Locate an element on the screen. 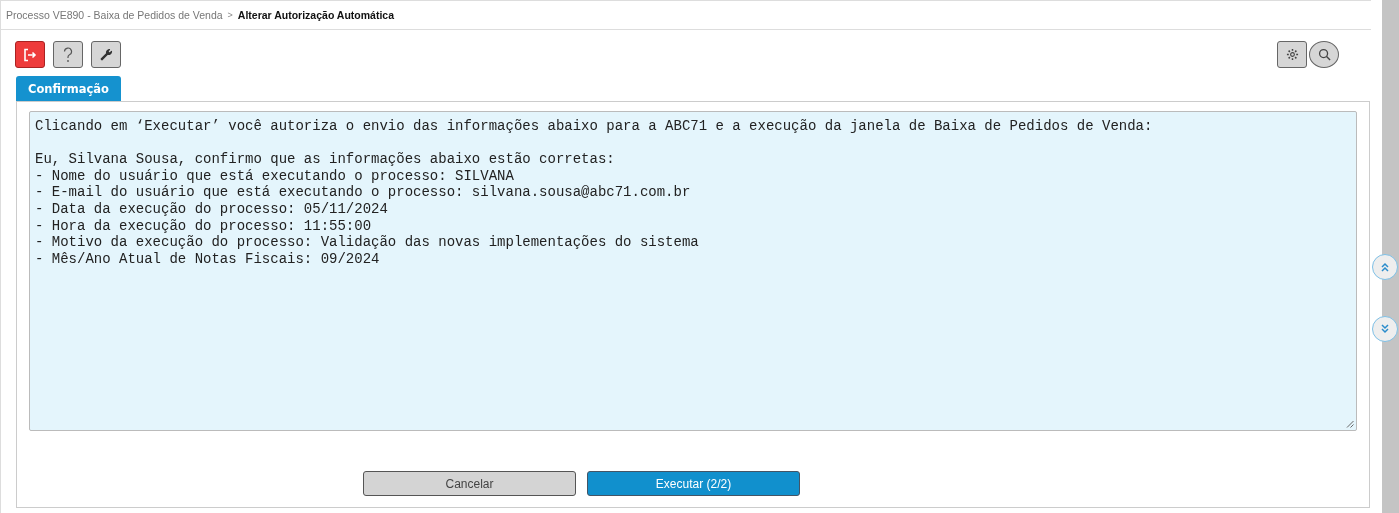 This screenshot has width=1399, height=513. message-line: Clicando em ‘Executar’ você autoriza o envio das informações abaixo para a ABC71 e a execução da janela de Baixa de Pedidos de Venda: is located at coordinates (594, 126).